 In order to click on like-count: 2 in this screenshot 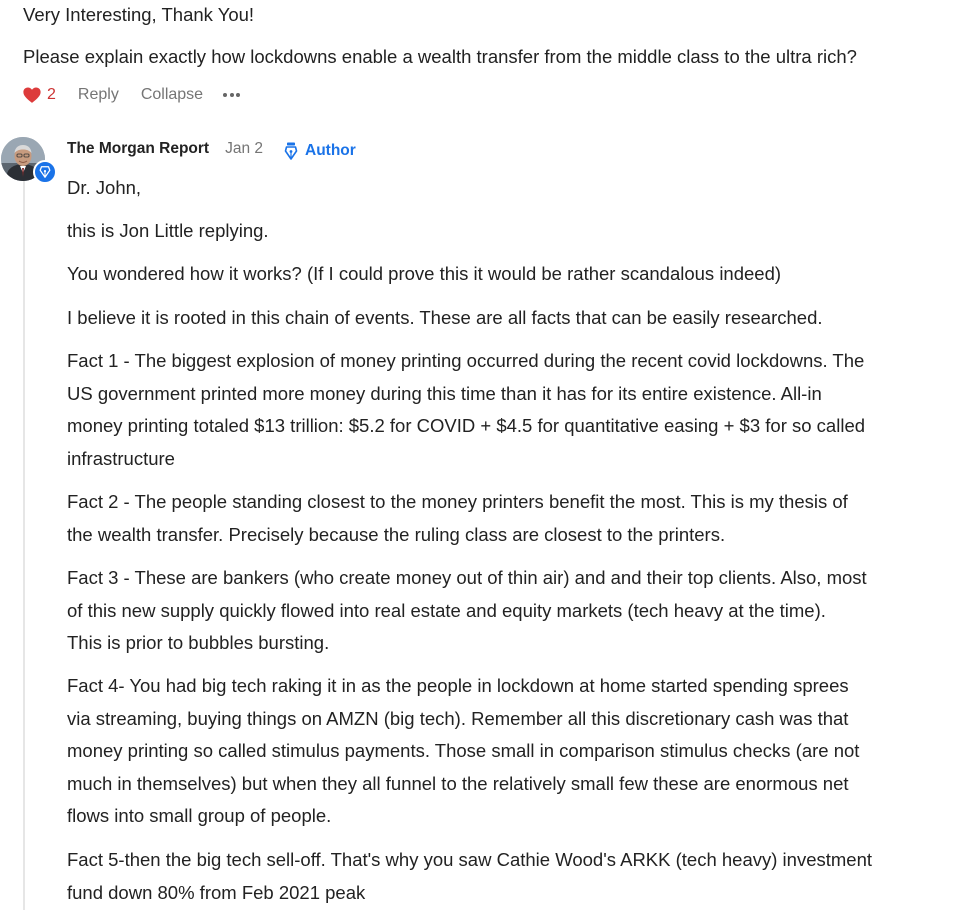, I will do `click(51, 94)`.